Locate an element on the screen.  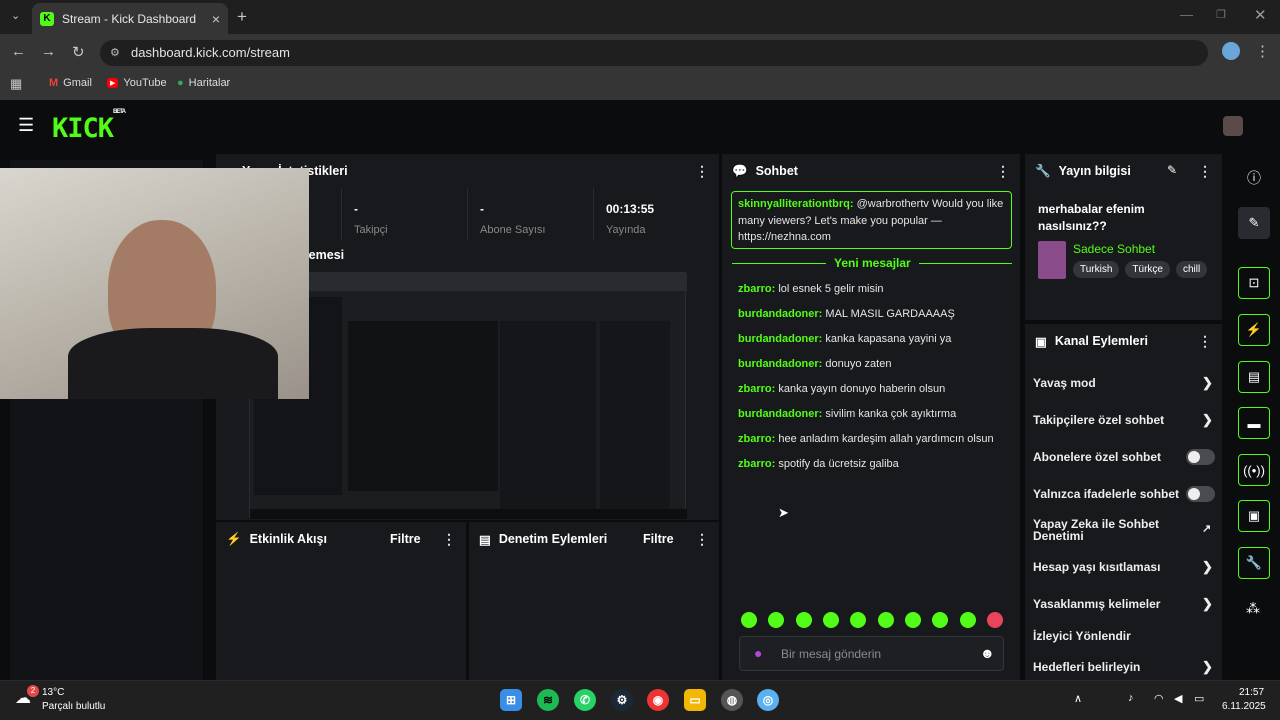
steam-icon: ⚙ is located at coordinates (622, 700).